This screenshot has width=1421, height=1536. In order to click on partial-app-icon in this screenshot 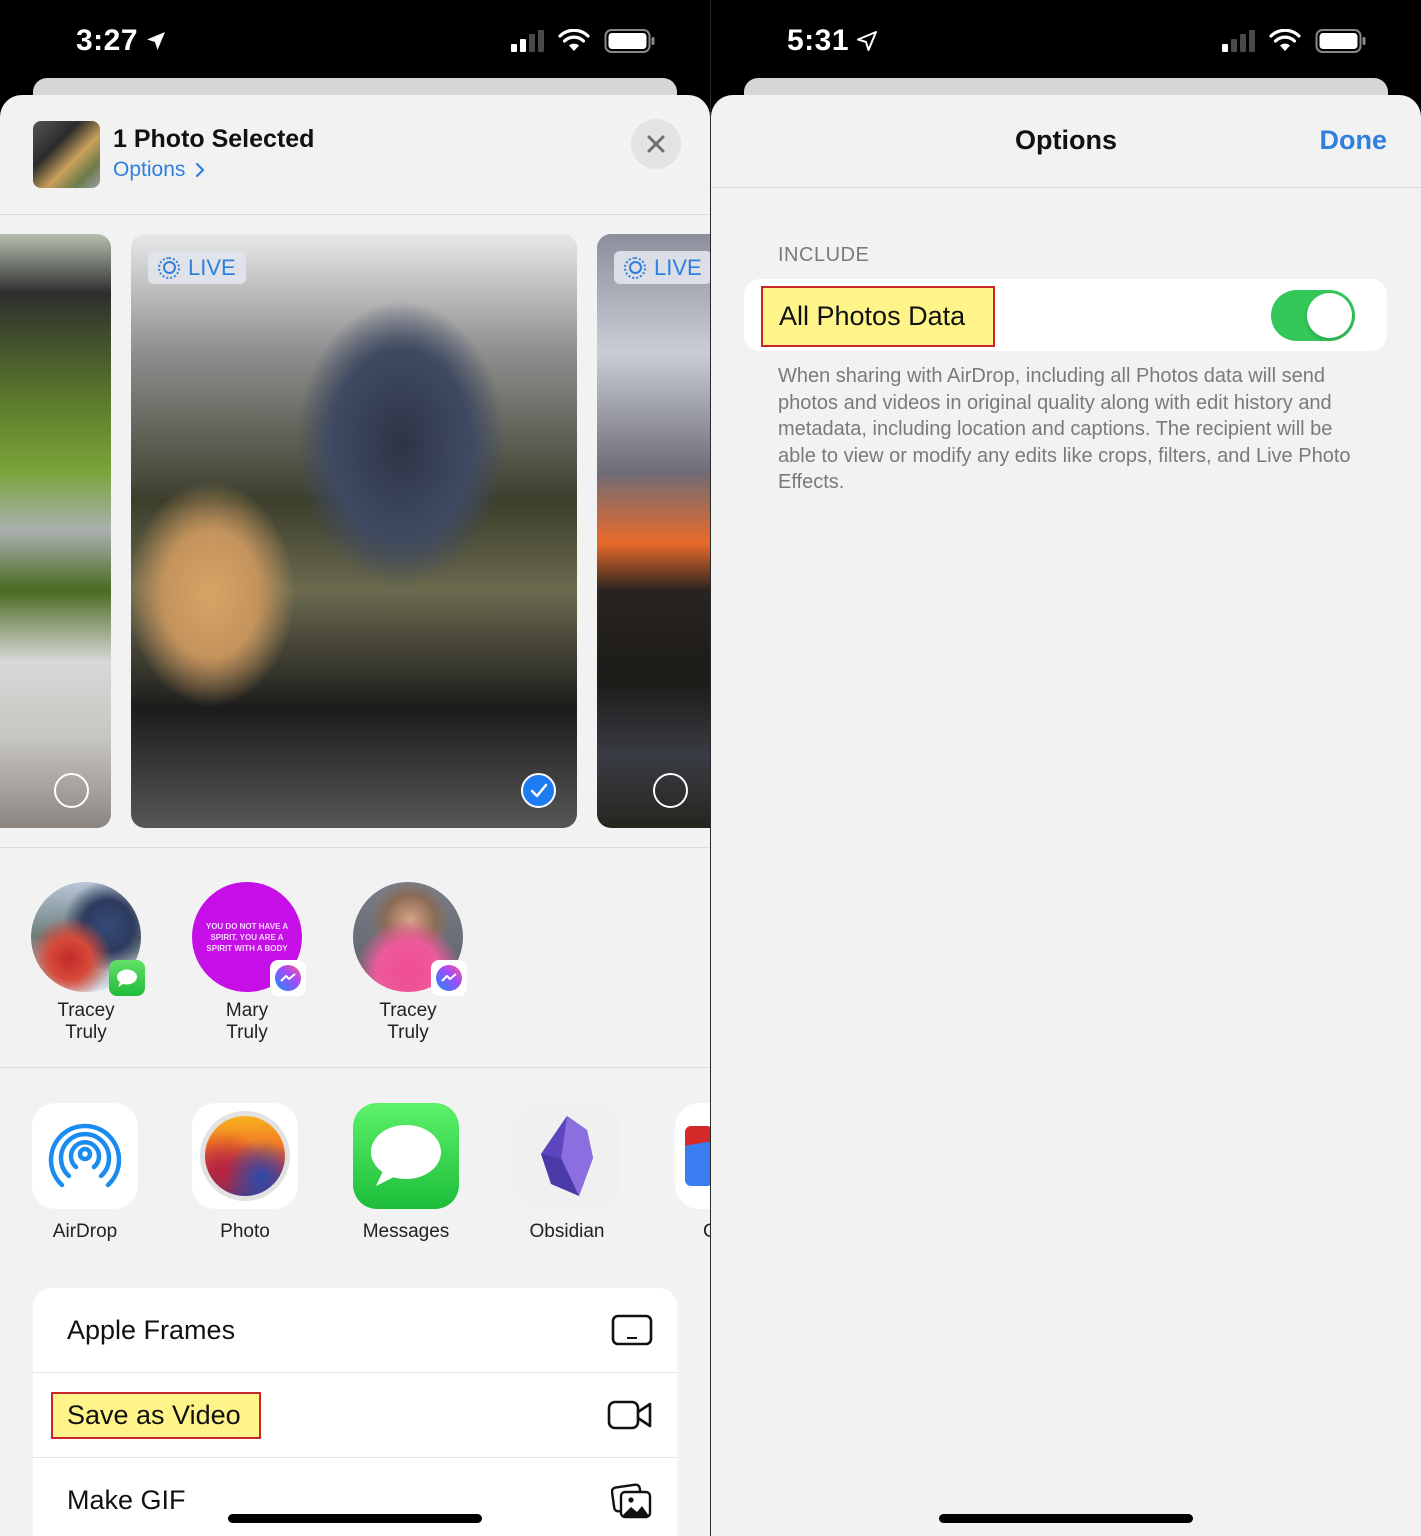, I will do `click(692, 1156)`.